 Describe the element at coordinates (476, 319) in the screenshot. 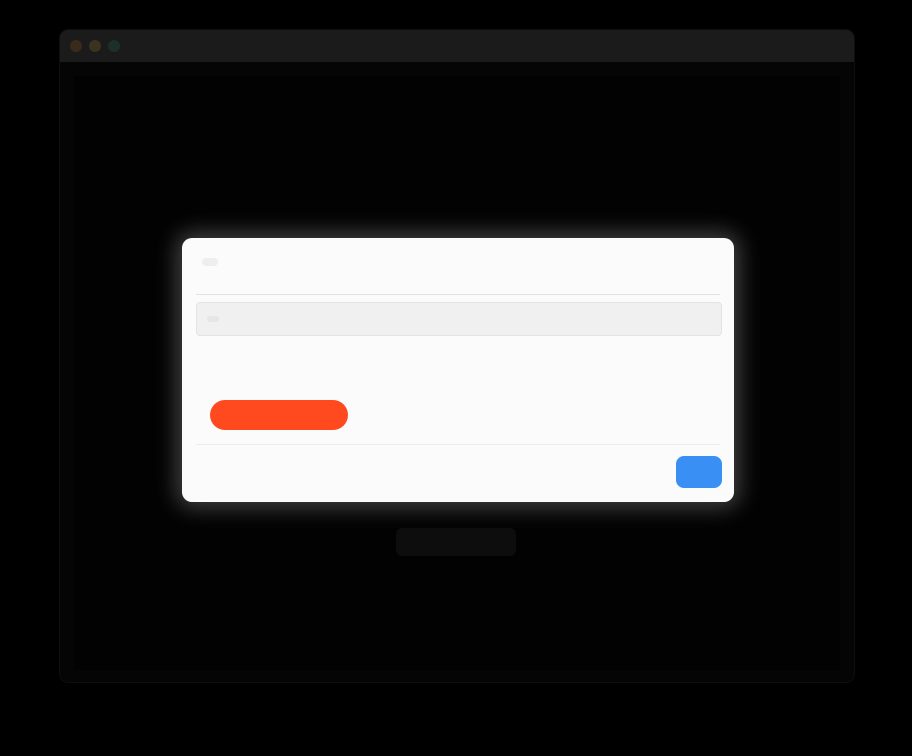

I see `field-value` at that location.